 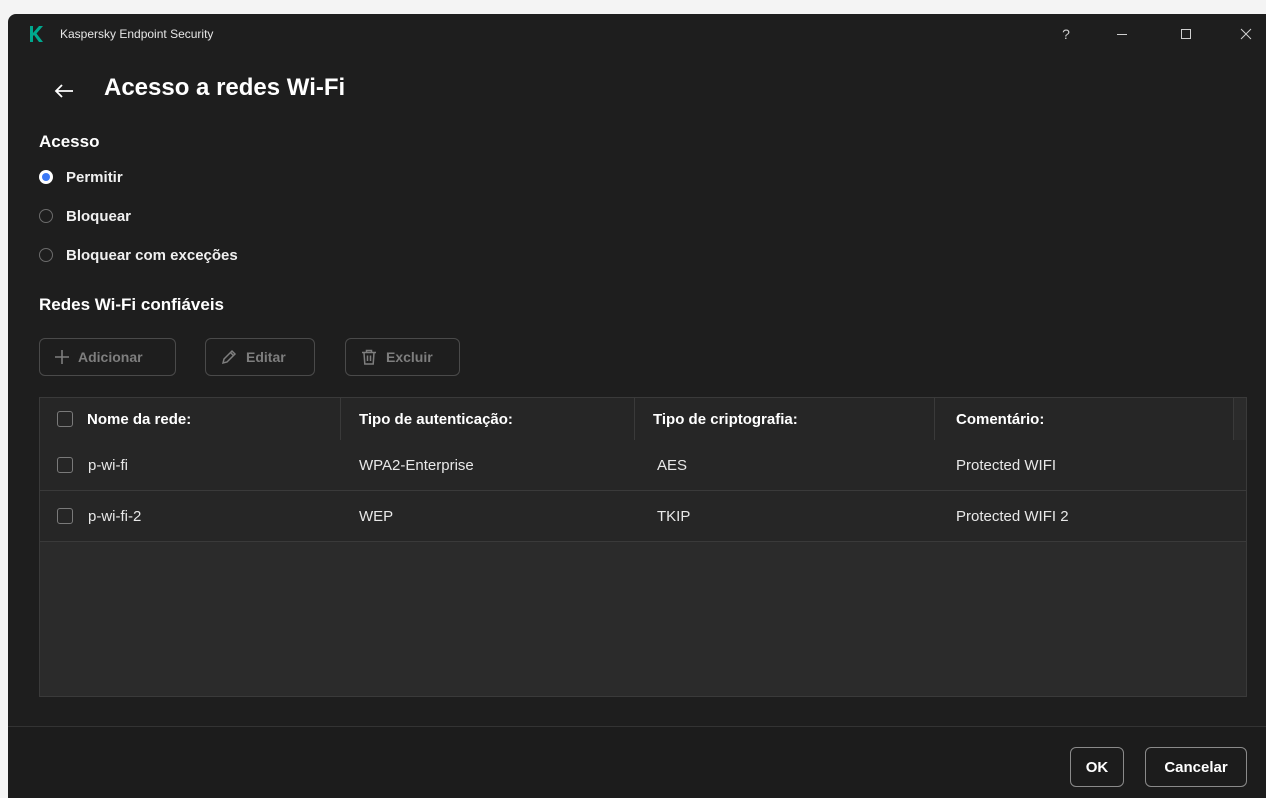 What do you see at coordinates (225, 87) in the screenshot?
I see `page-title: Acesso a redes Wi-Fi` at bounding box center [225, 87].